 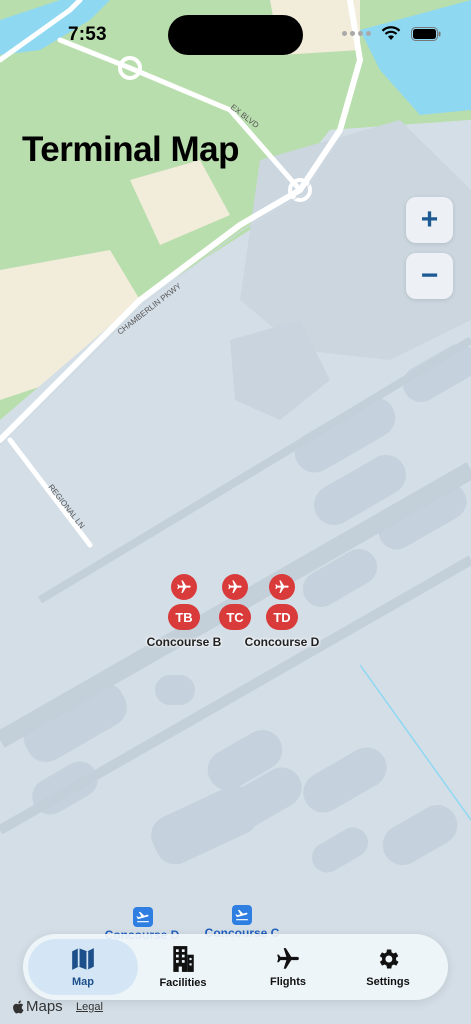 What do you see at coordinates (356, 33) in the screenshot?
I see `signal-dots-icon` at bounding box center [356, 33].